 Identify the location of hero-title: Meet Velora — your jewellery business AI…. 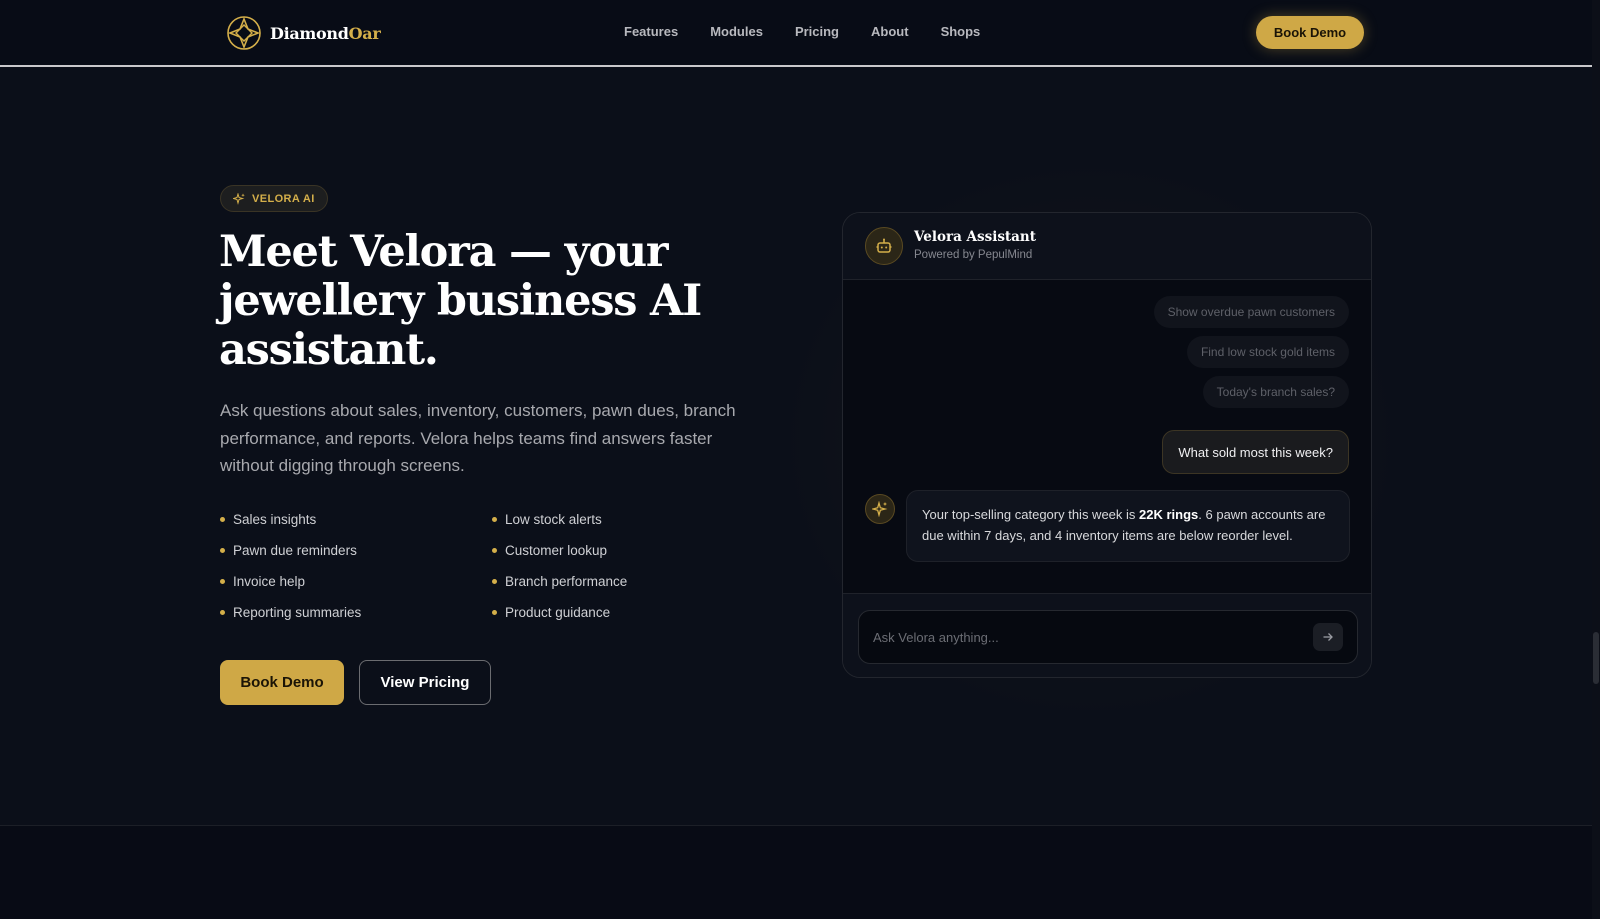
(460, 301).